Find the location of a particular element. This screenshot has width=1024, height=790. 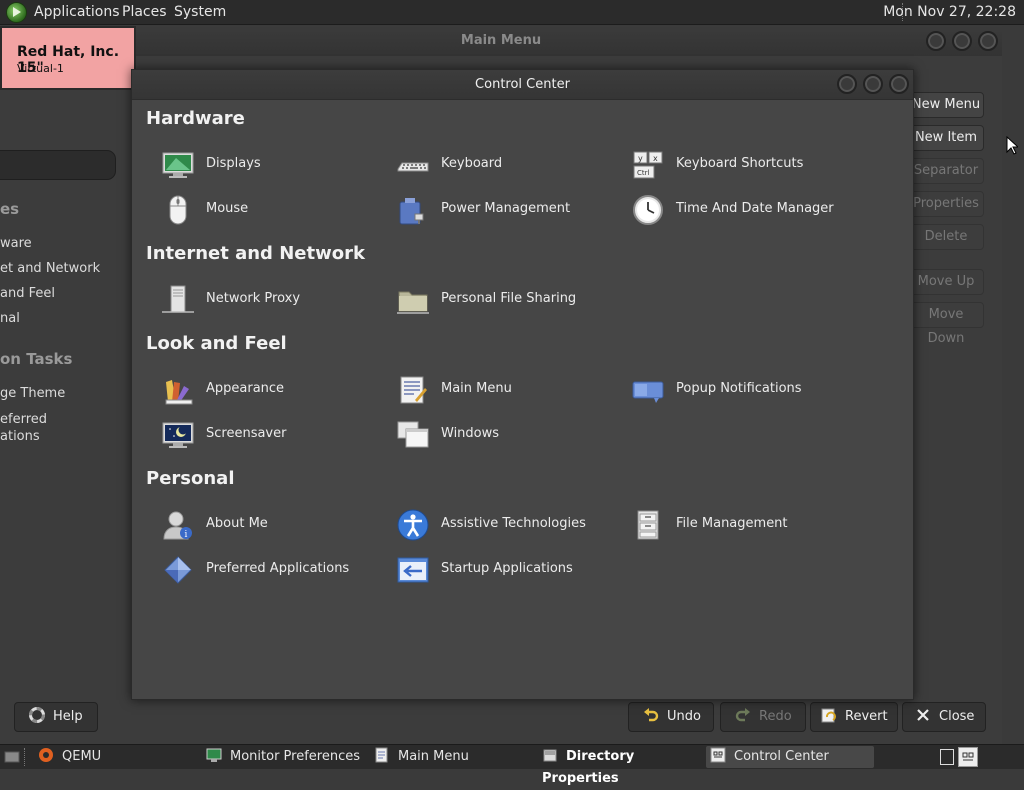

undo-label: Undo is located at coordinates (684, 716).